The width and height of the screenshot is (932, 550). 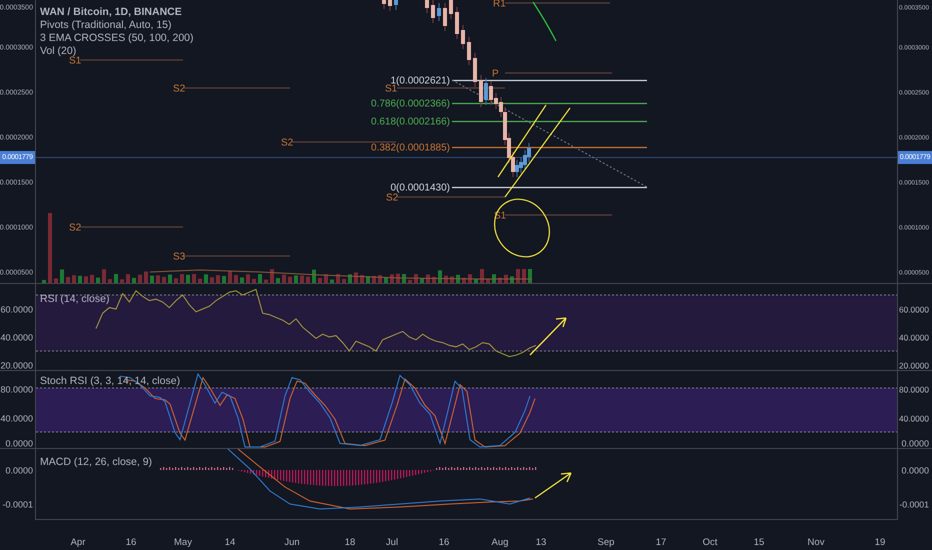 What do you see at coordinates (410, 148) in the screenshot?
I see `fib-level-label: 0.382(0.0001885)` at bounding box center [410, 148].